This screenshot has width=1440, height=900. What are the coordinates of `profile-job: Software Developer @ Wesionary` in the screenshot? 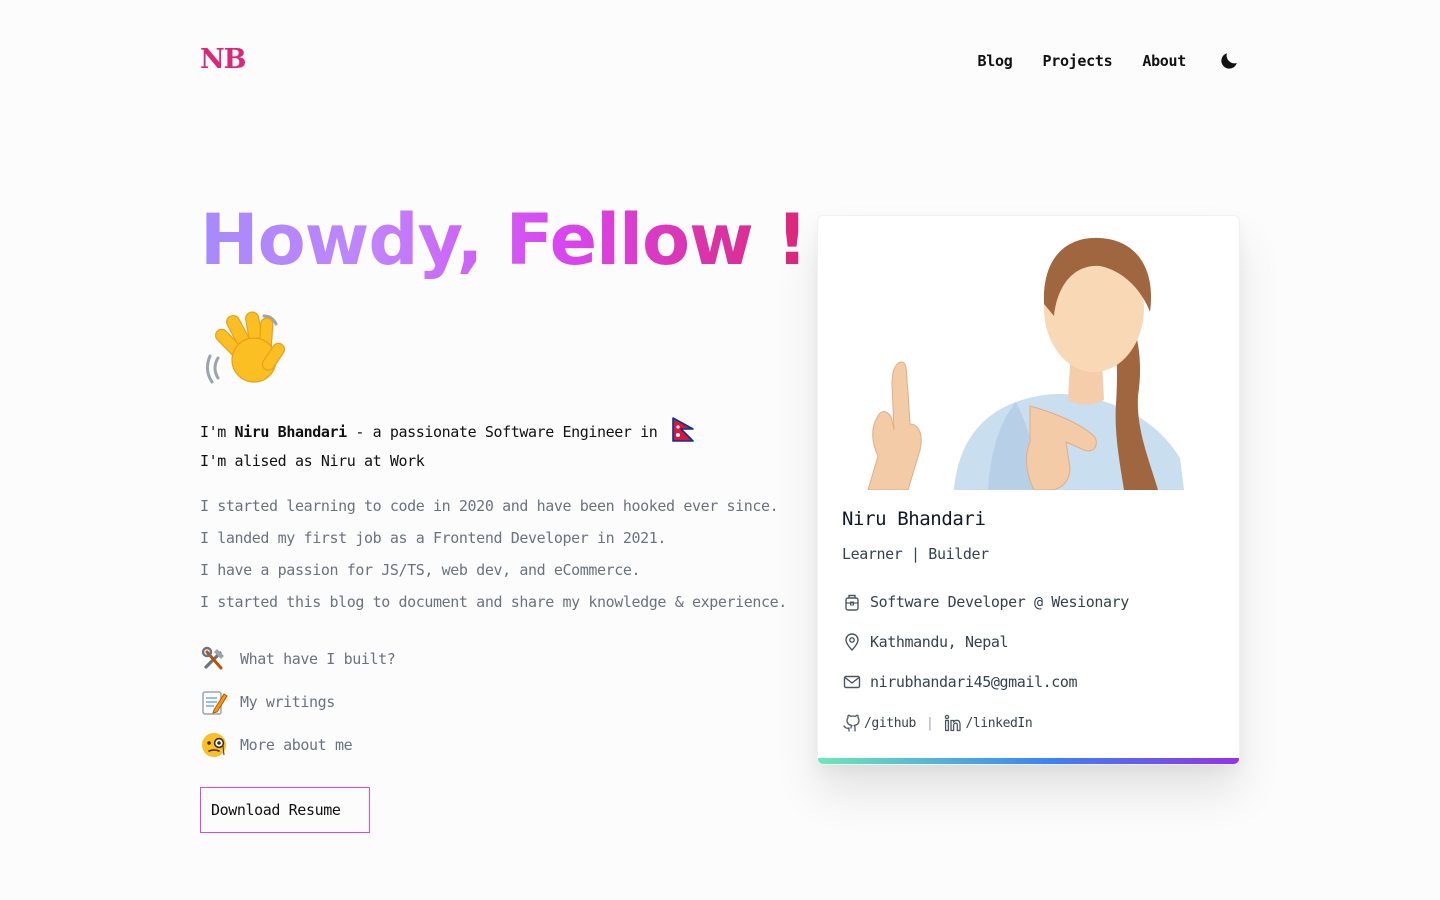 It's located at (985, 602).